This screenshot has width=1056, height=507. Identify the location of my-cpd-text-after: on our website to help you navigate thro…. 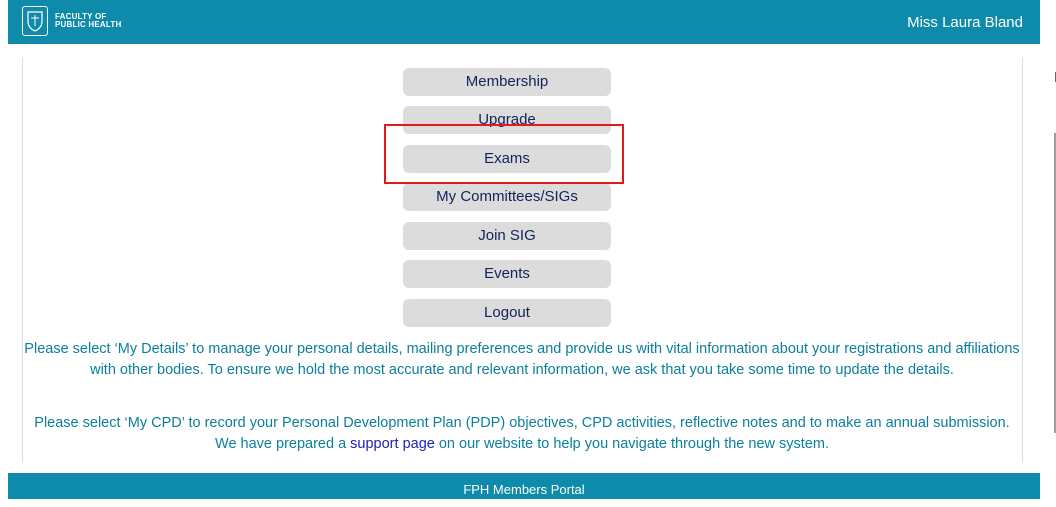
(631, 444).